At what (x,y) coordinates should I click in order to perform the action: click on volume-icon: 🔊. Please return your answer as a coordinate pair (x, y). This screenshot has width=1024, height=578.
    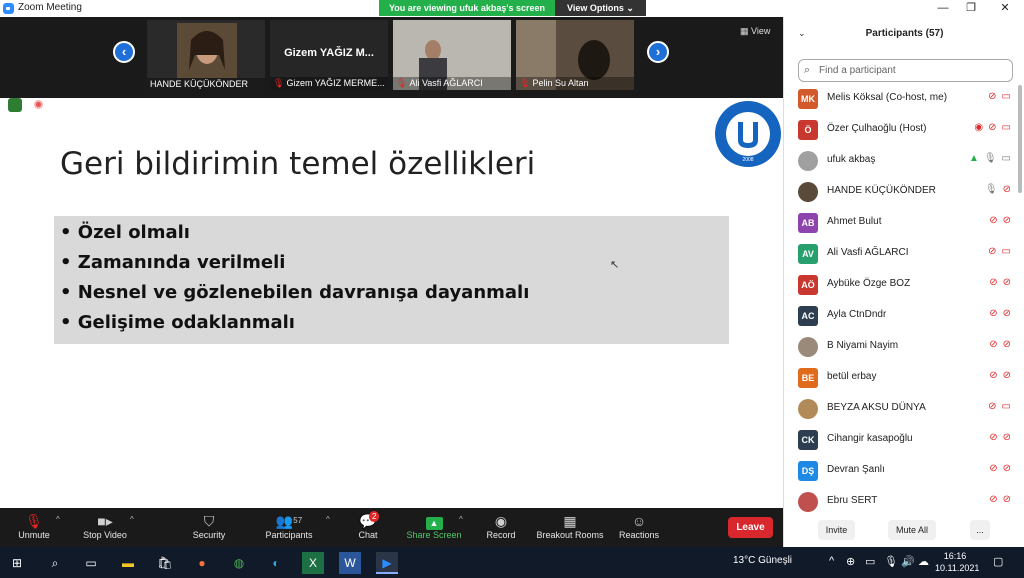
    Looking at the image, I should click on (908, 561).